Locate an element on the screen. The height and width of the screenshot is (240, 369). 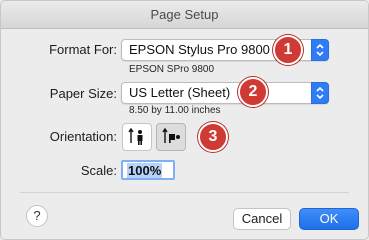
portrait-icon is located at coordinates (135, 136).